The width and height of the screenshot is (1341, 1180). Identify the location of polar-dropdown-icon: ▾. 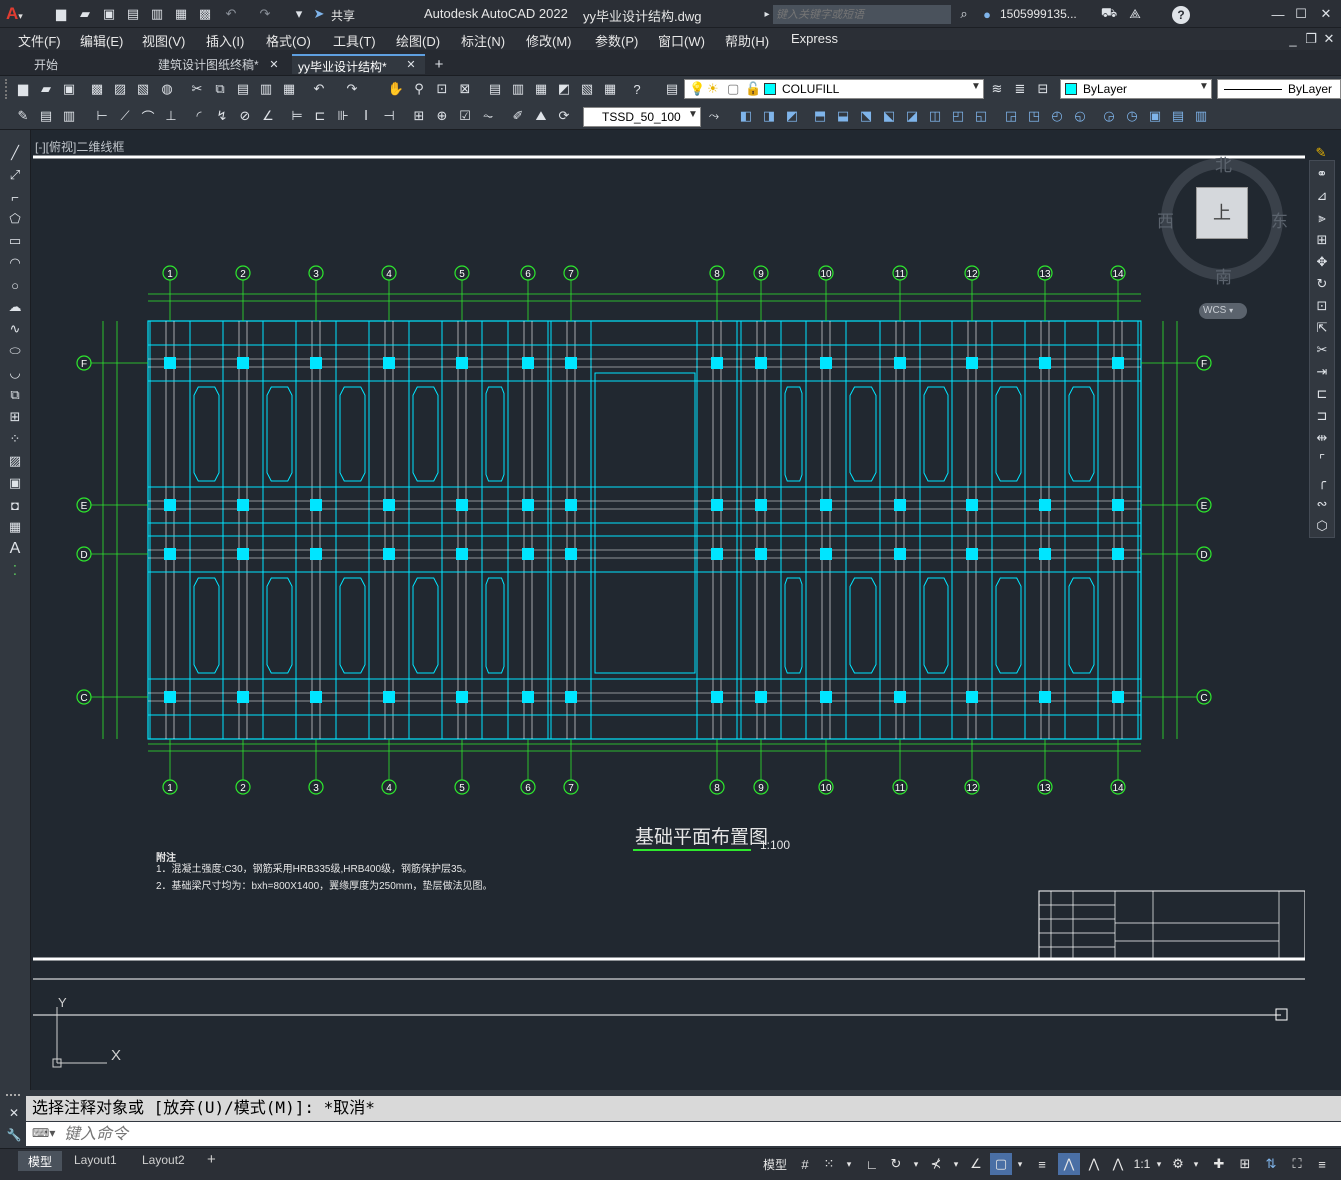
(916, 1164).